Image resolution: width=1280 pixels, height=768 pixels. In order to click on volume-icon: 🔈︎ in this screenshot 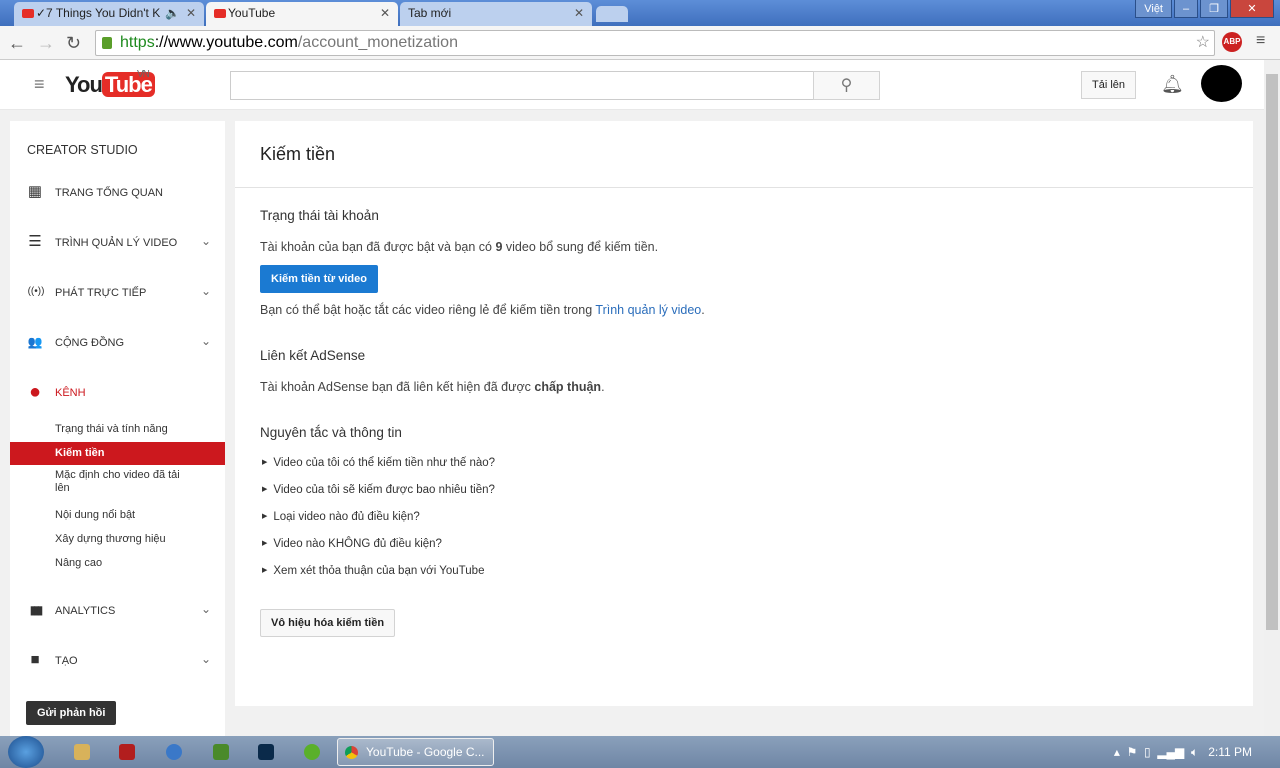, I will do `click(1194, 752)`.